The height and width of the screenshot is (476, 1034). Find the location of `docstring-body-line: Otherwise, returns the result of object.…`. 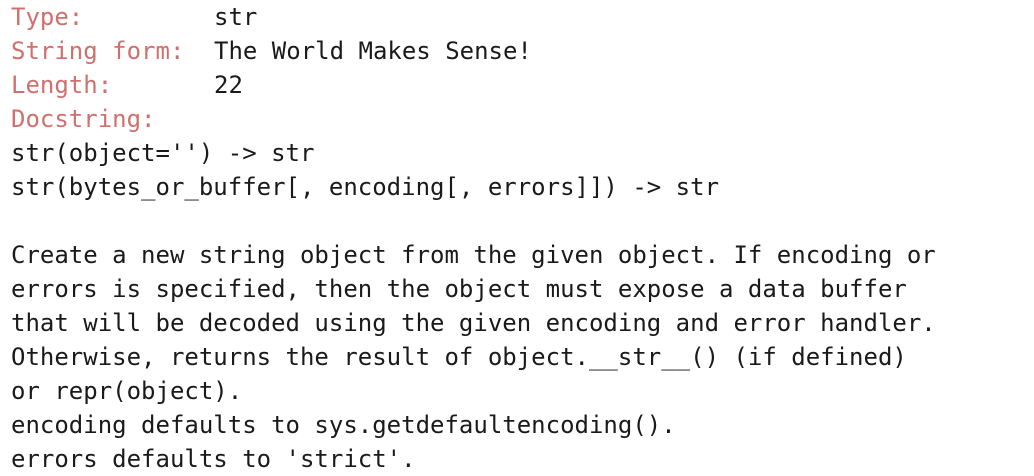

docstring-body-line: Otherwise, returns the result of object.… is located at coordinates (522, 357).